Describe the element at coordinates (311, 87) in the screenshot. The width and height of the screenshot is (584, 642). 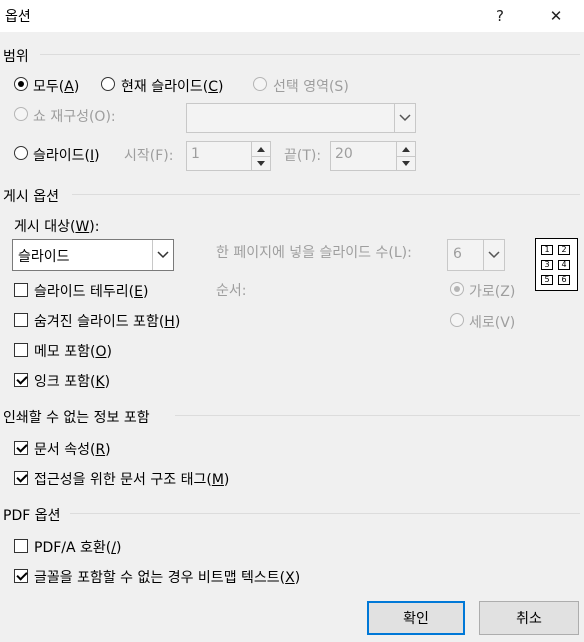
I see `selection-label: 선택 영역(S)` at that location.